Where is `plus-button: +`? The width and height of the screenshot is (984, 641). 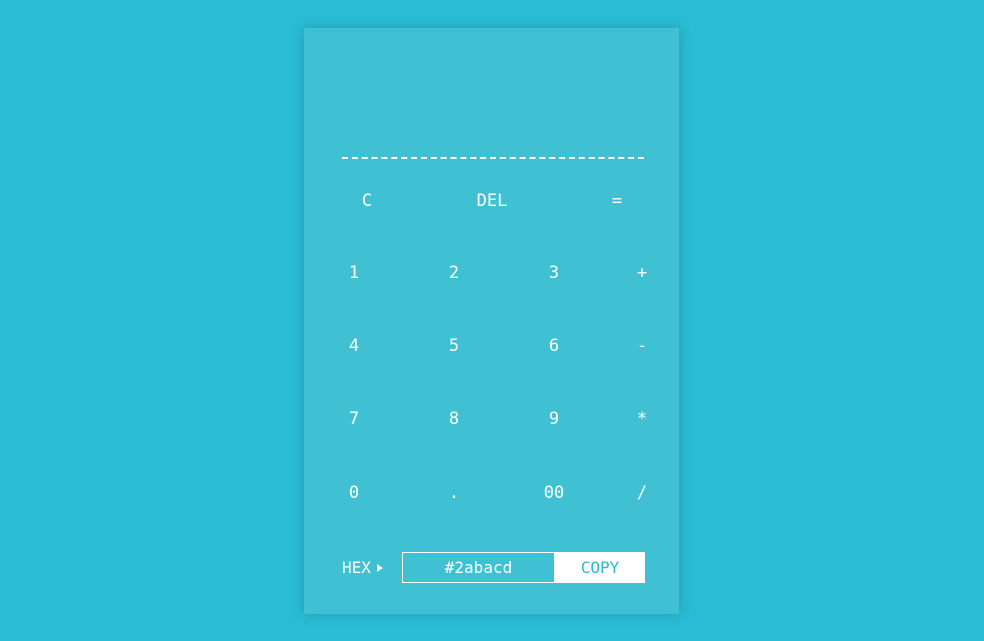
plus-button: + is located at coordinates (642, 273).